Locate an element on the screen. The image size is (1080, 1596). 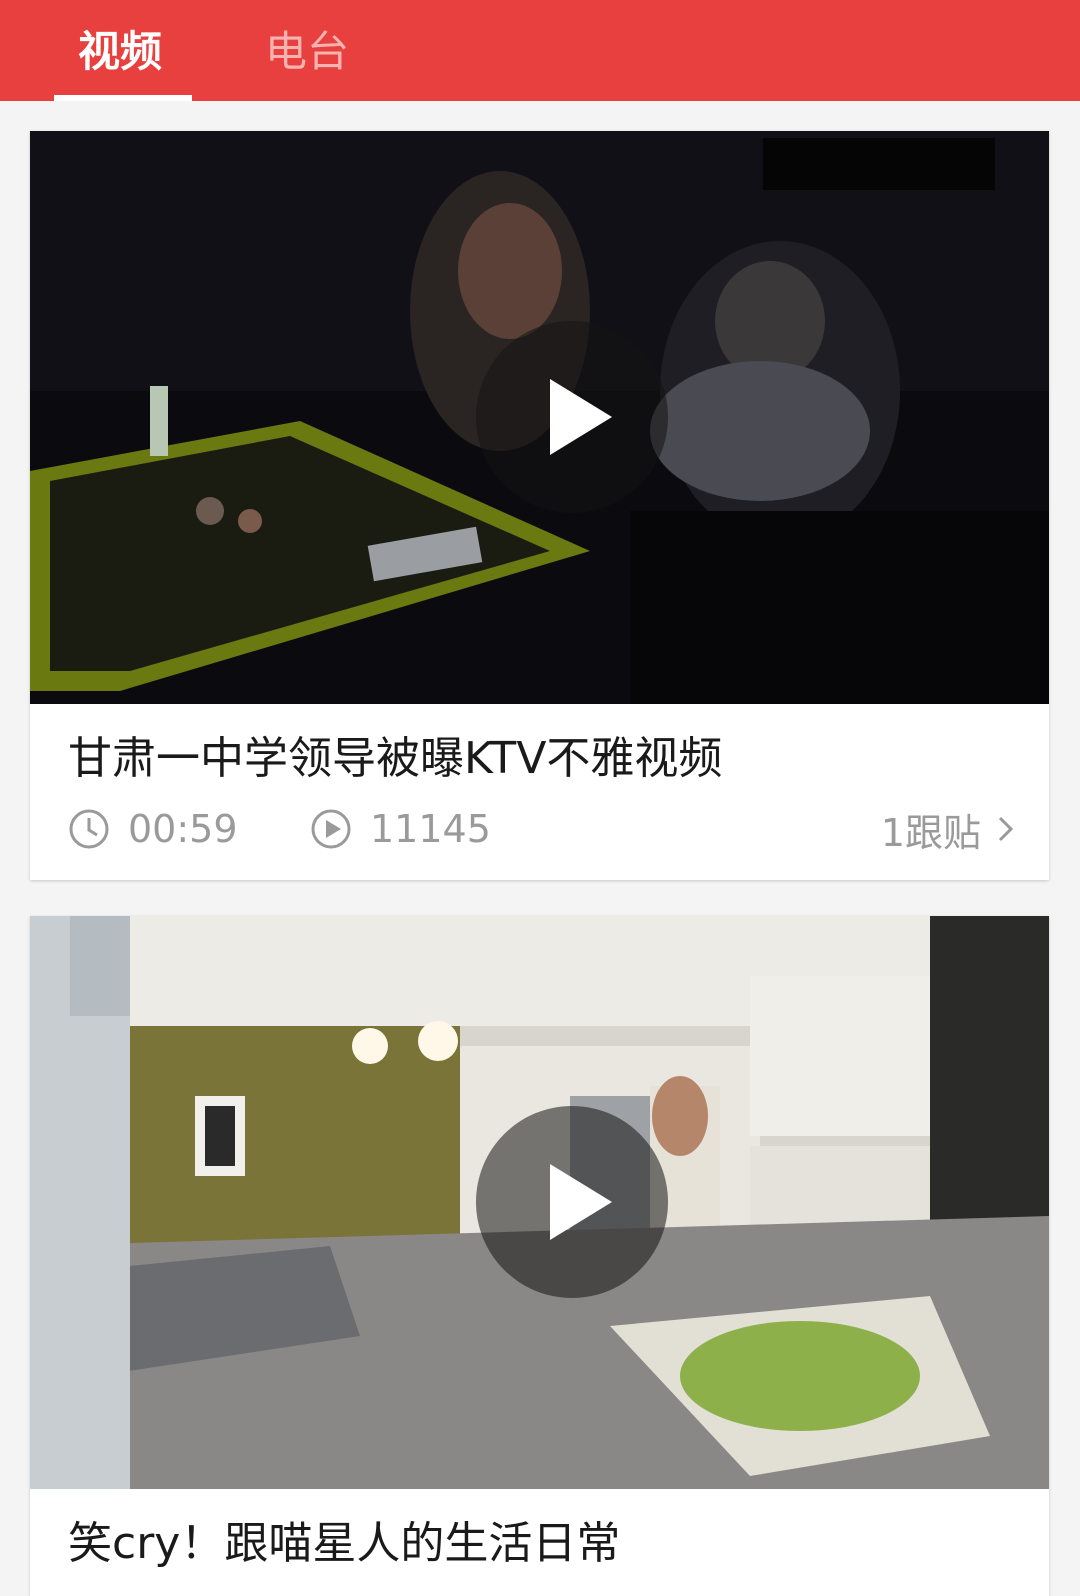
video-title: 甘肃一中学领导被曝KTV不雅视频 is located at coordinates (395, 759).